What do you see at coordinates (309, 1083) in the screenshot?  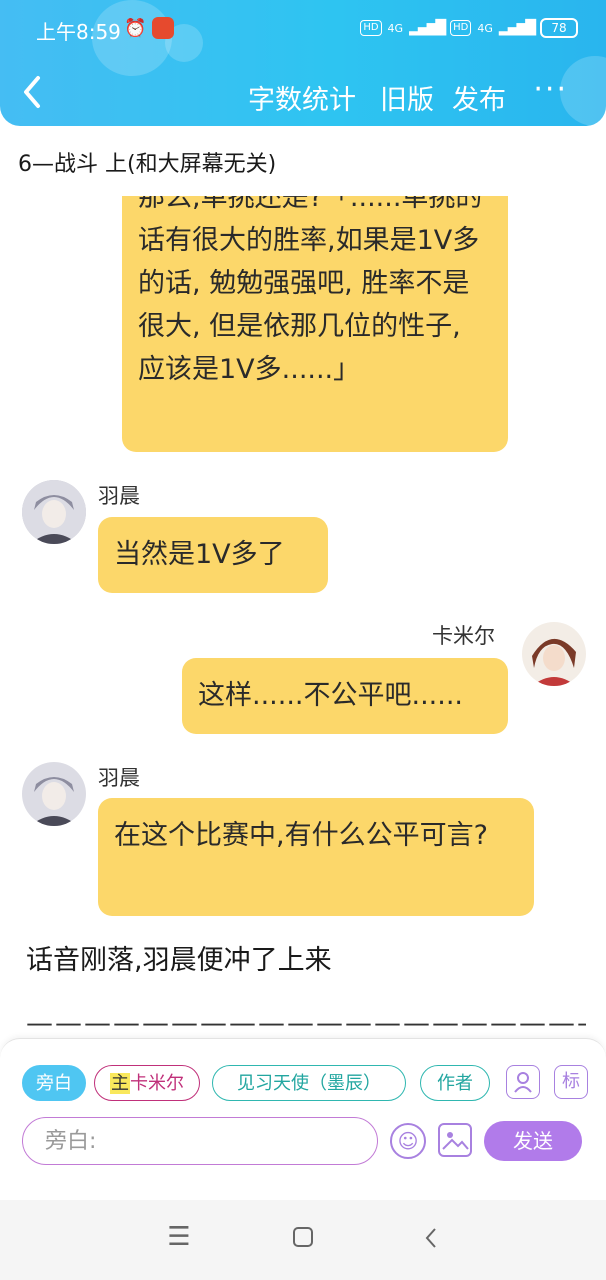 I see `role-chip-angel: 见习天使（墨辰）` at bounding box center [309, 1083].